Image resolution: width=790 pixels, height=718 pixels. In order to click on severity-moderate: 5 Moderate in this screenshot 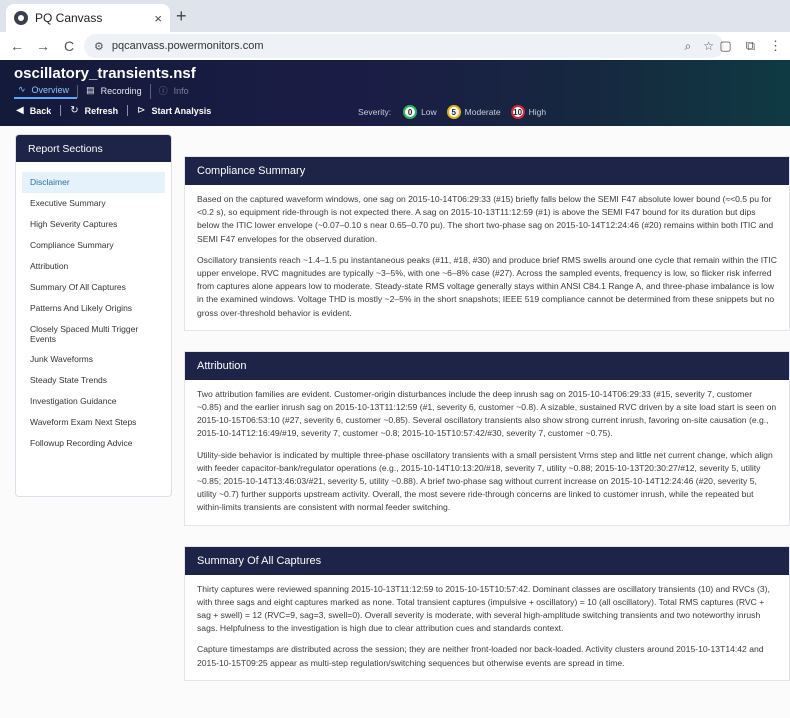, I will do `click(473, 112)`.